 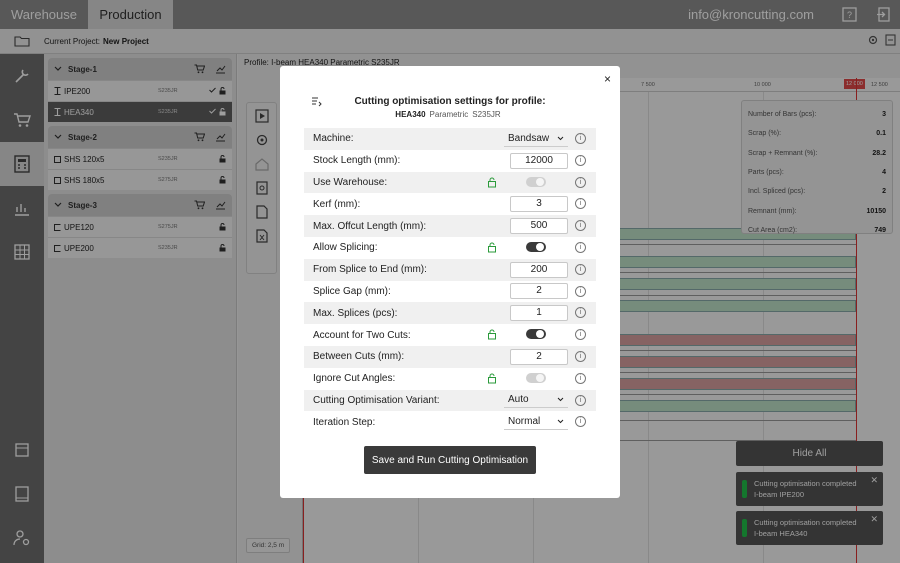 What do you see at coordinates (529, 138) in the screenshot?
I see `select-value: Bandsaw` at bounding box center [529, 138].